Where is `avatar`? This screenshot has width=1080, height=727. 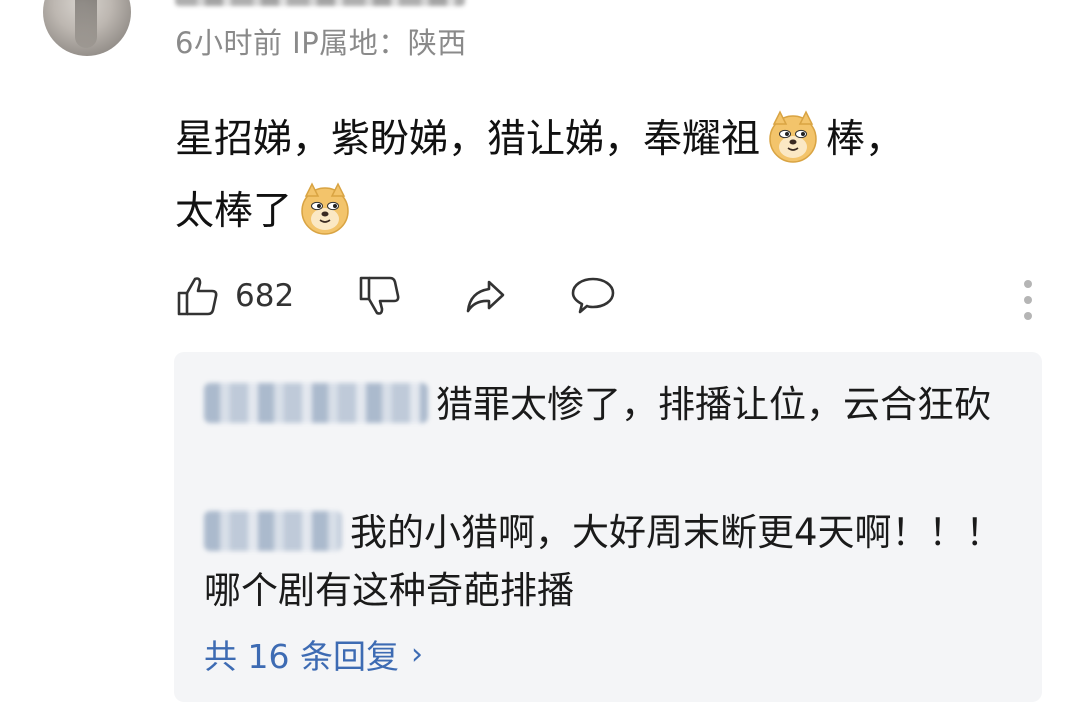
avatar is located at coordinates (87, 28).